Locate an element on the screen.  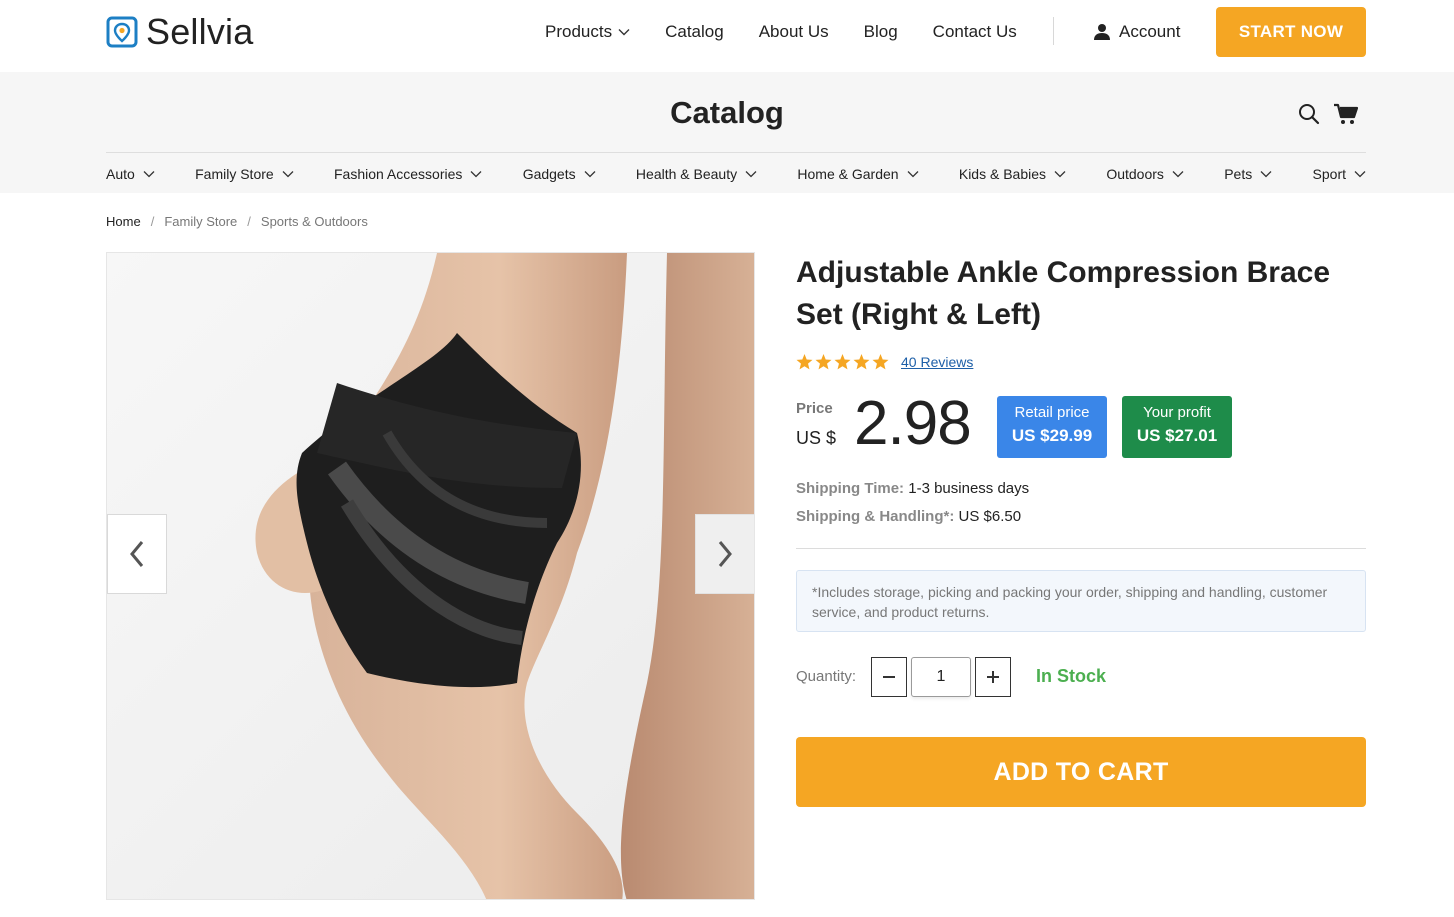
nav-products: Products is located at coordinates (587, 32).